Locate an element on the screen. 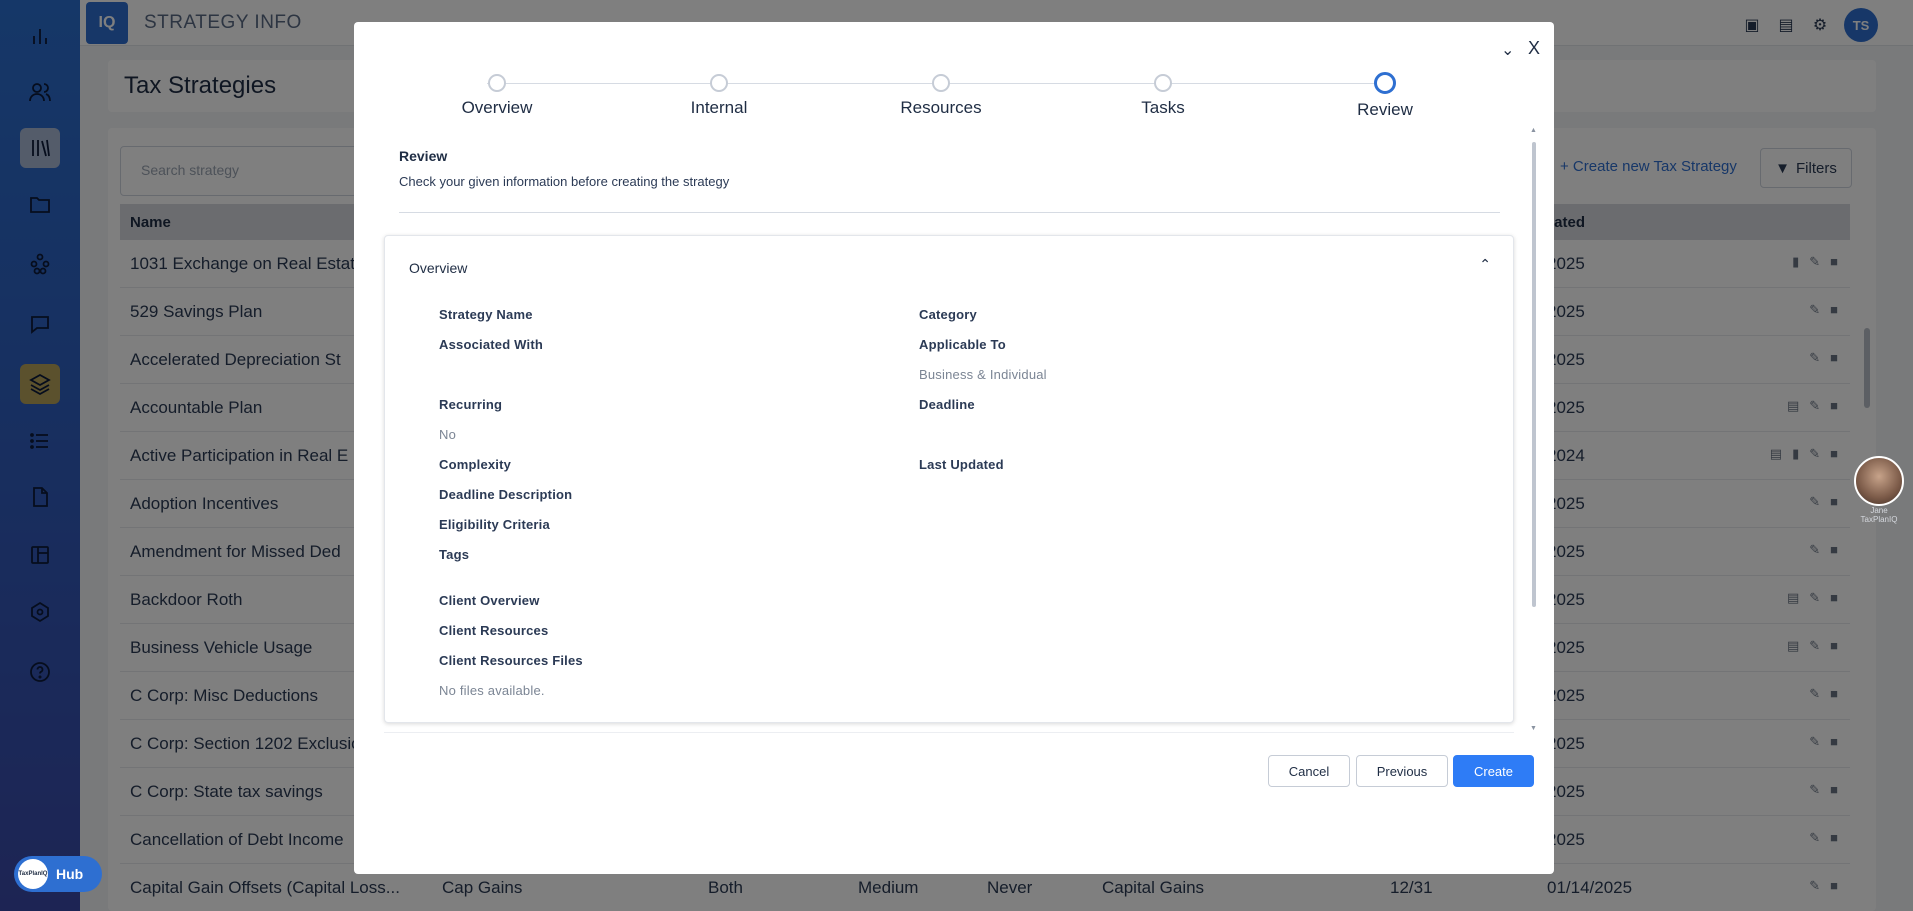  modal-scrollbar: ▲ ▼ is located at coordinates (1534, 432).